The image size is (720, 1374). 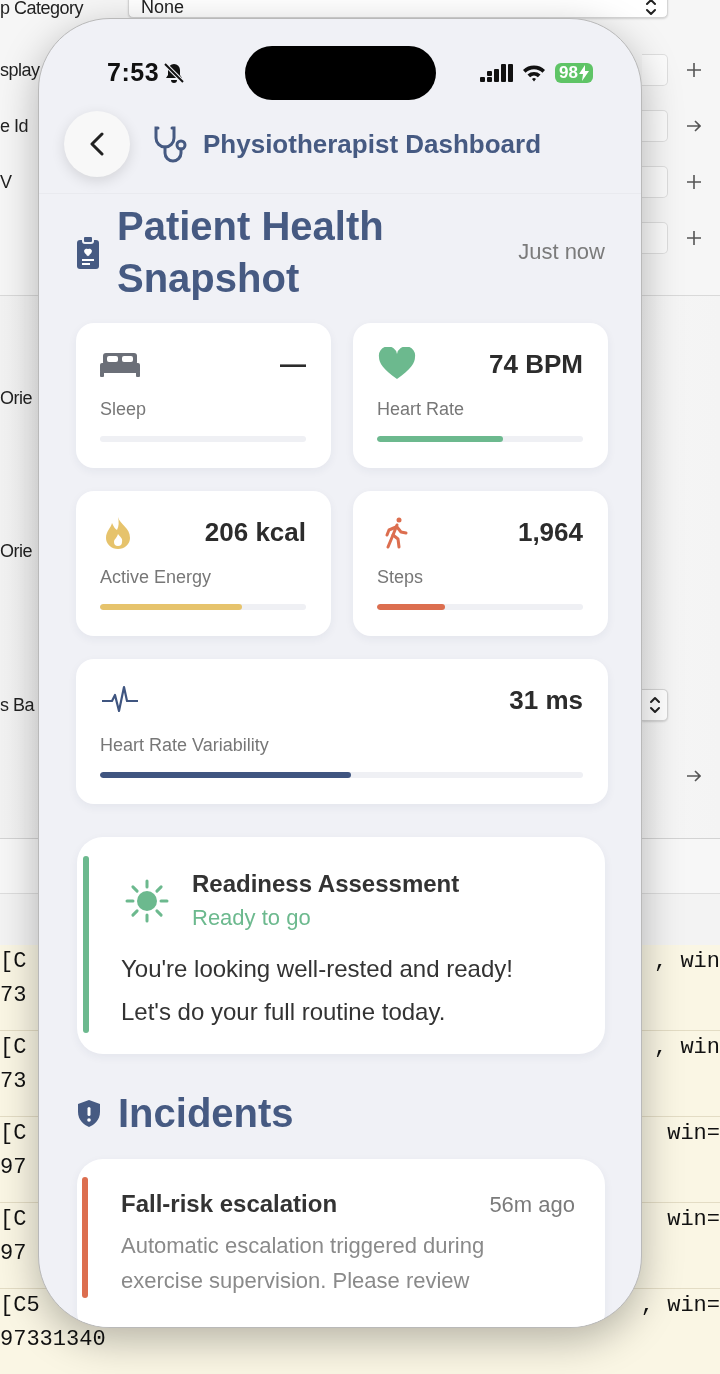 What do you see at coordinates (372, 144) in the screenshot?
I see `app-title: Physiotherapist Dashboard` at bounding box center [372, 144].